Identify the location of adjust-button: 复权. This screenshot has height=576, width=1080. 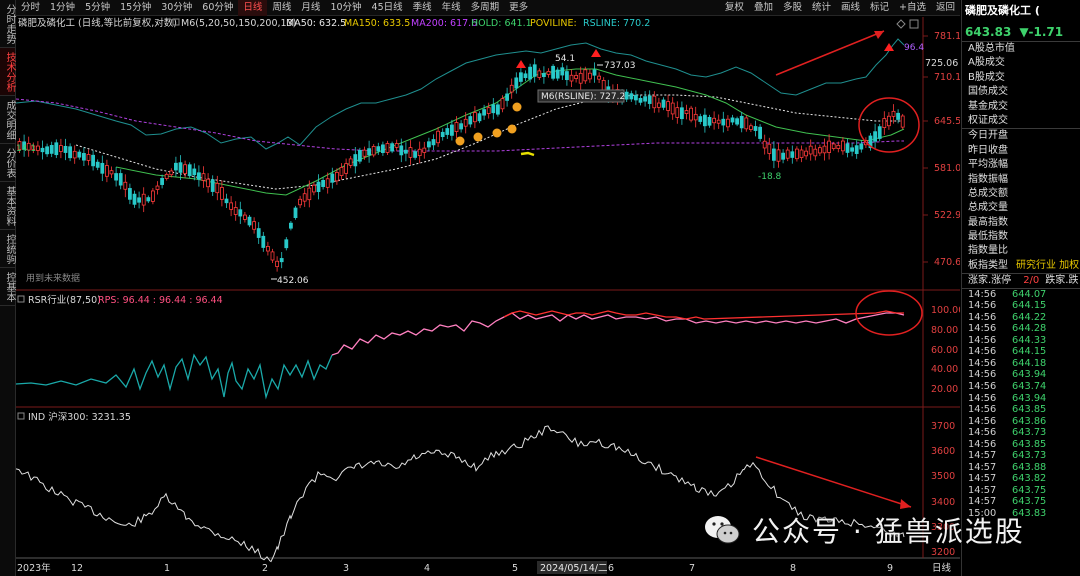
(734, 8).